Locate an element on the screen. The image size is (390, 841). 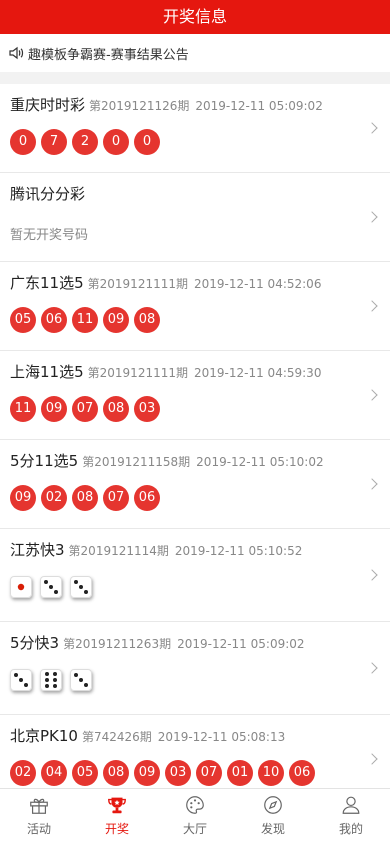
lottery-item: 江苏快3 第2019121114期 2019-12-11 05:10:52 is located at coordinates (195, 575).